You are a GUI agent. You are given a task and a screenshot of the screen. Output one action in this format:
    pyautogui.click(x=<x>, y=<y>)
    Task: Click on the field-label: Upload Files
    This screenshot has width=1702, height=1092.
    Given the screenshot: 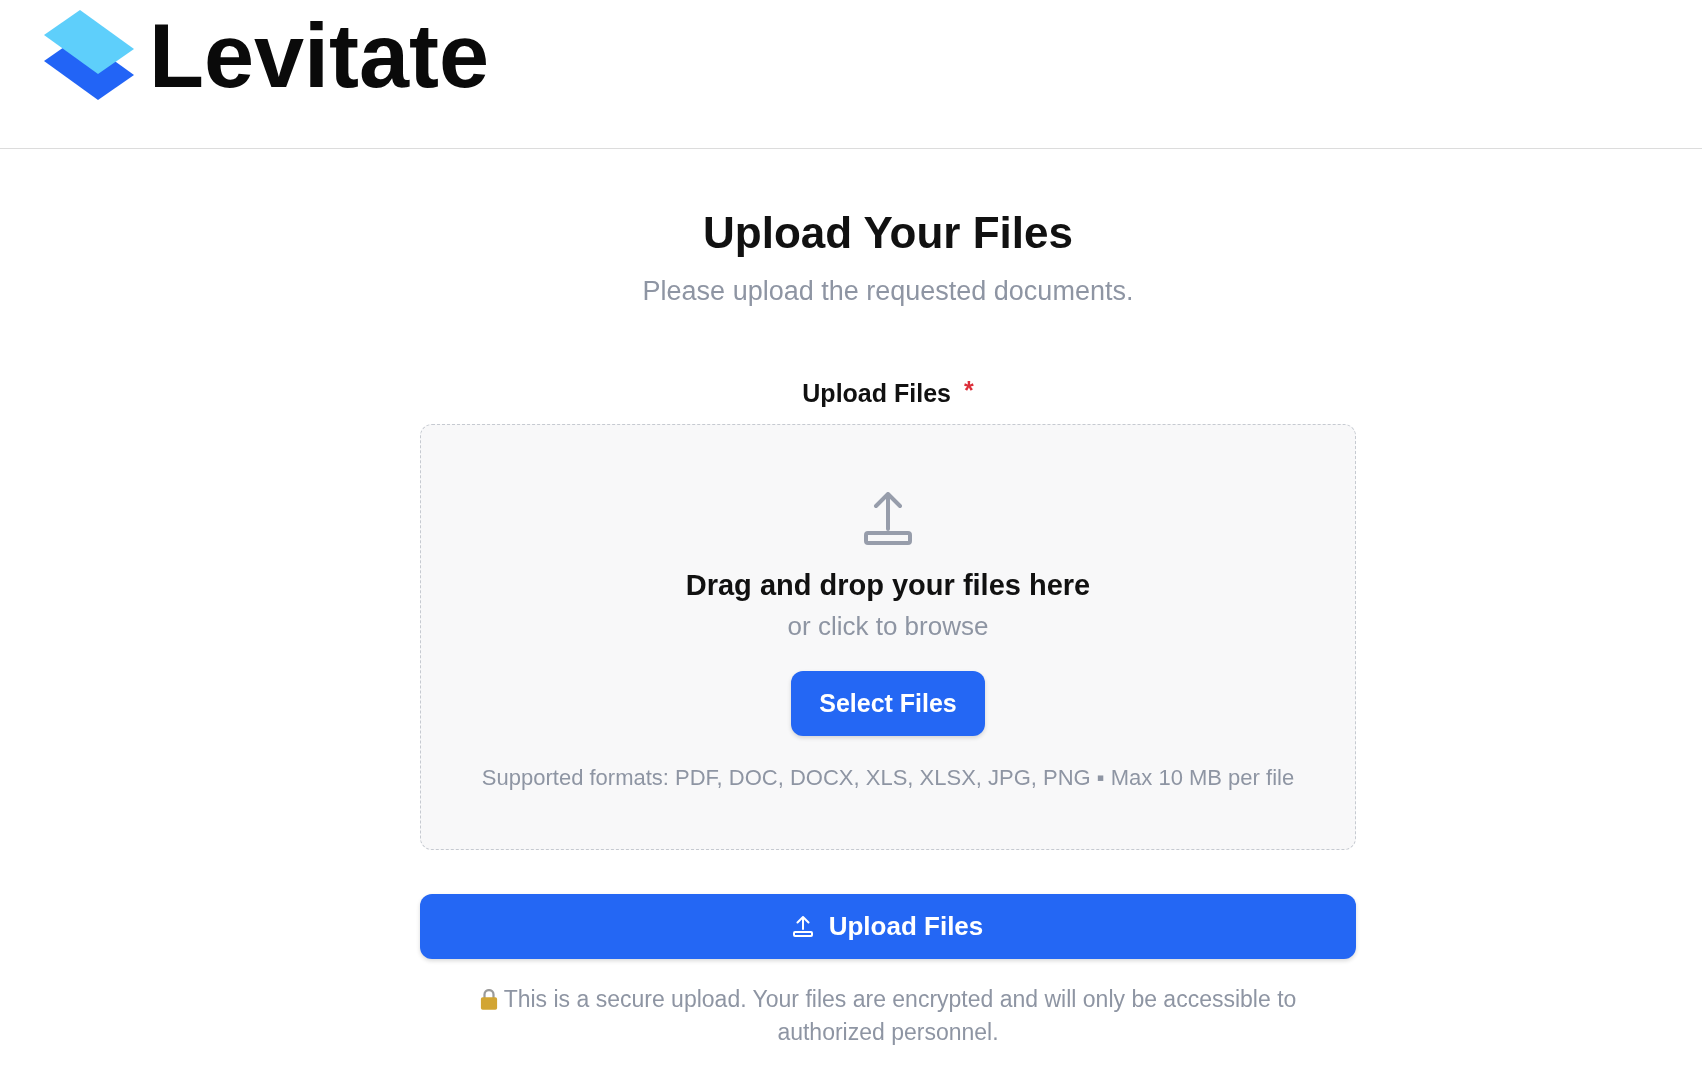 What is the action you would take?
    pyautogui.click(x=876, y=393)
    